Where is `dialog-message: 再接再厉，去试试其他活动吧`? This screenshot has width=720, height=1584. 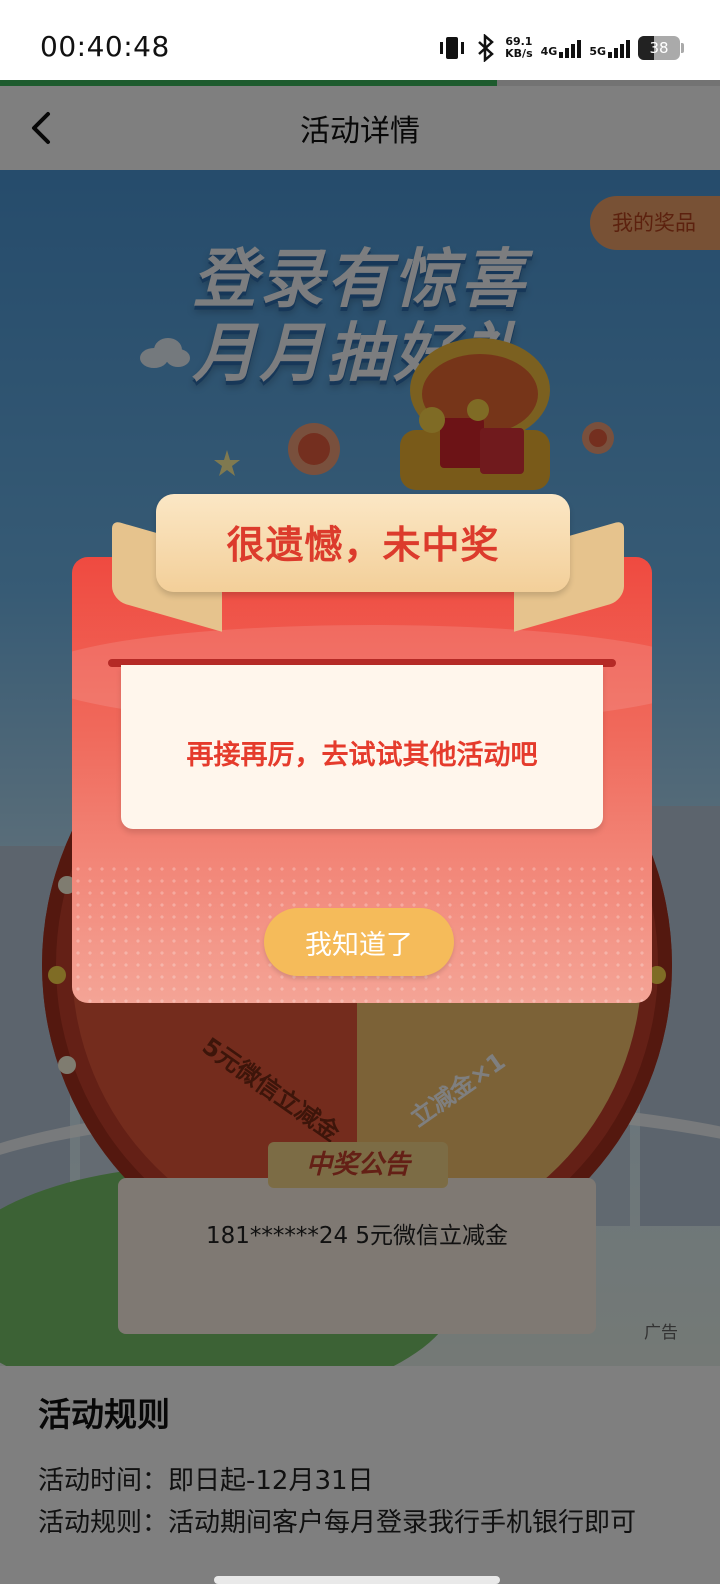 dialog-message: 再接再厉，去试试其他活动吧 is located at coordinates (362, 755).